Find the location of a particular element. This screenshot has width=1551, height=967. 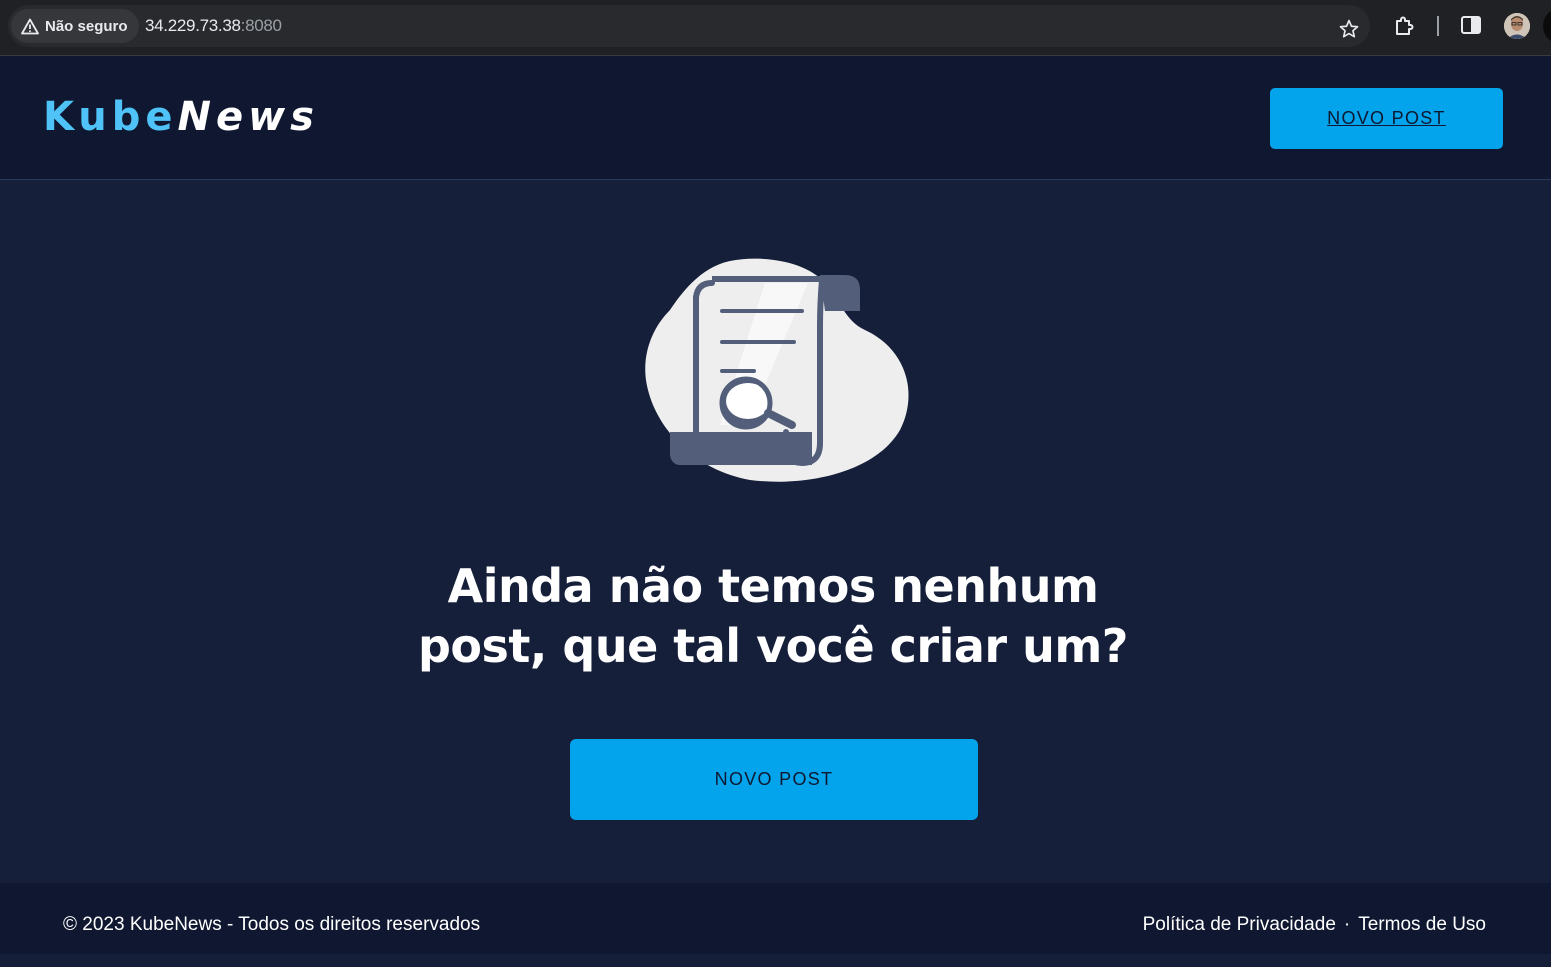

url-text: 34.229.73.38:8080 is located at coordinates (213, 26).